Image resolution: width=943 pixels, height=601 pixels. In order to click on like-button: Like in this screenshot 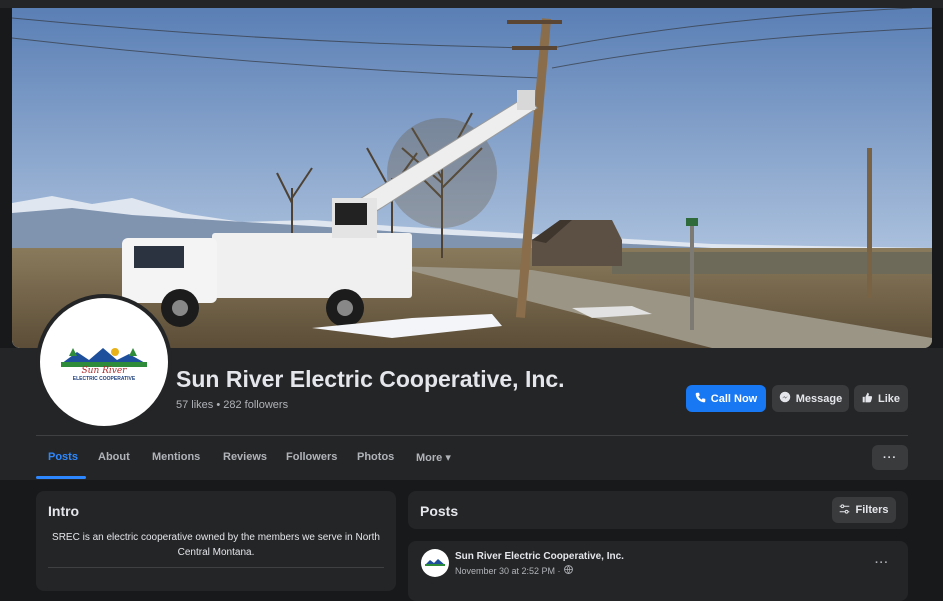, I will do `click(881, 398)`.